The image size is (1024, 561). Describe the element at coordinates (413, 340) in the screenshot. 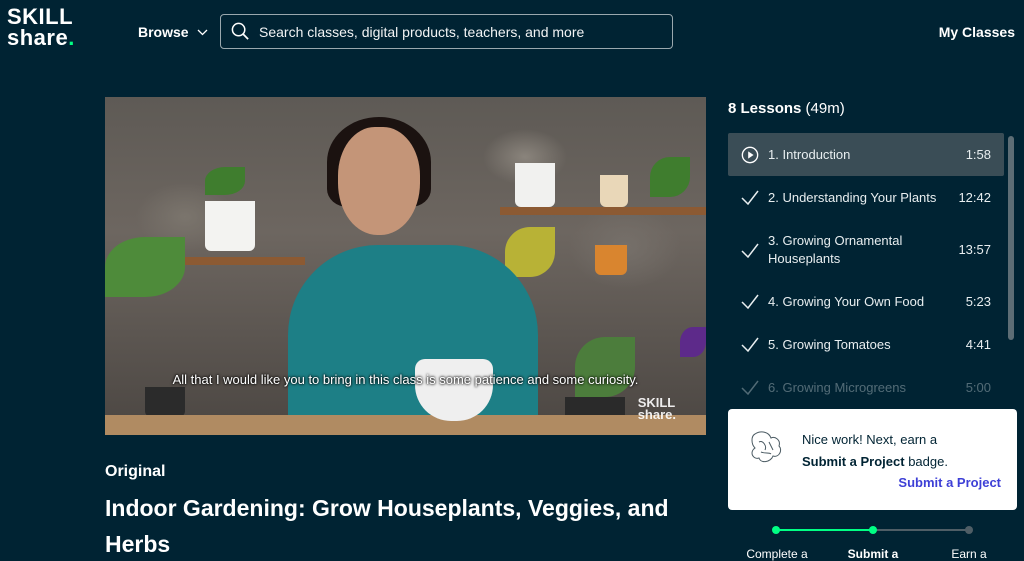

I see `presenter-body` at that location.